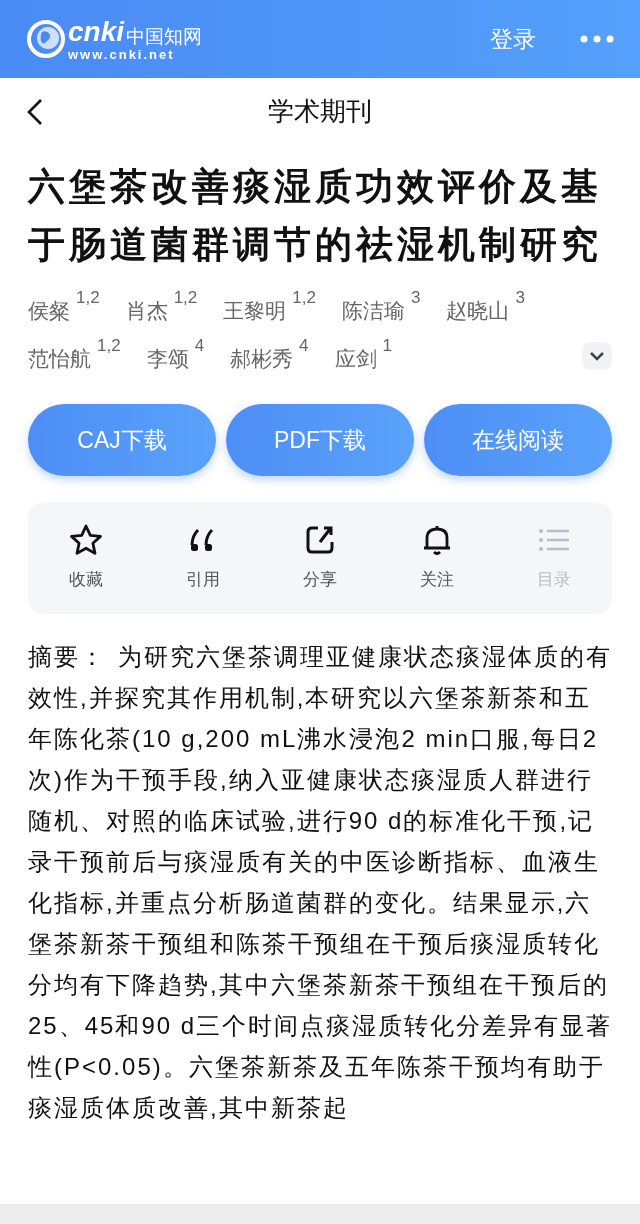 This screenshot has height=1224, width=640. Describe the element at coordinates (175, 355) in the screenshot. I see `author-name: 李颂 4` at that location.